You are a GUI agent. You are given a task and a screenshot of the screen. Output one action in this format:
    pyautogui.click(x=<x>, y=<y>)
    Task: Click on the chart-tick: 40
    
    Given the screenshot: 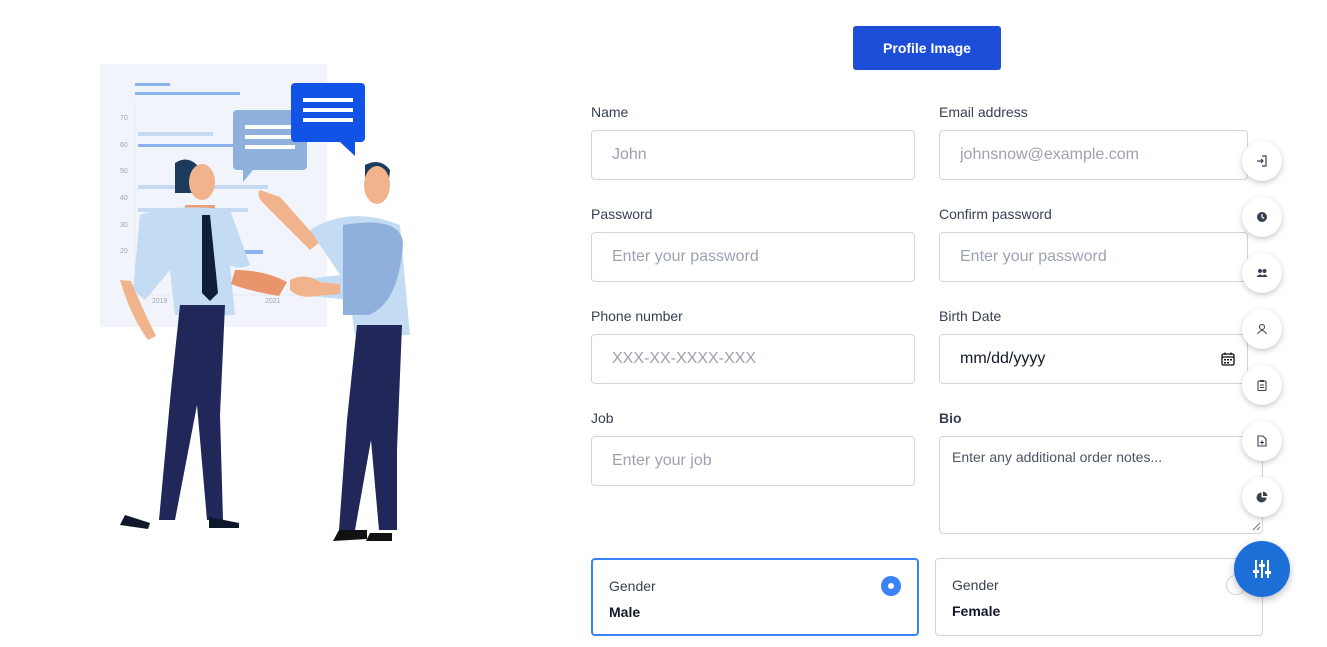 What is the action you would take?
    pyautogui.click(x=124, y=198)
    